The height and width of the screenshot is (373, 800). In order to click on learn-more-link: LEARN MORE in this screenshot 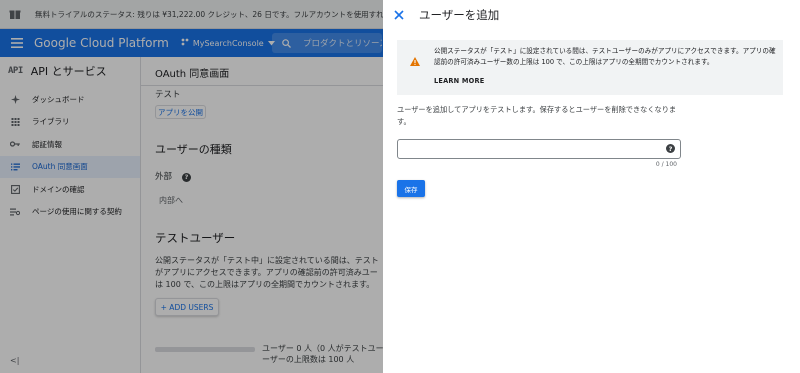, I will do `click(459, 81)`.